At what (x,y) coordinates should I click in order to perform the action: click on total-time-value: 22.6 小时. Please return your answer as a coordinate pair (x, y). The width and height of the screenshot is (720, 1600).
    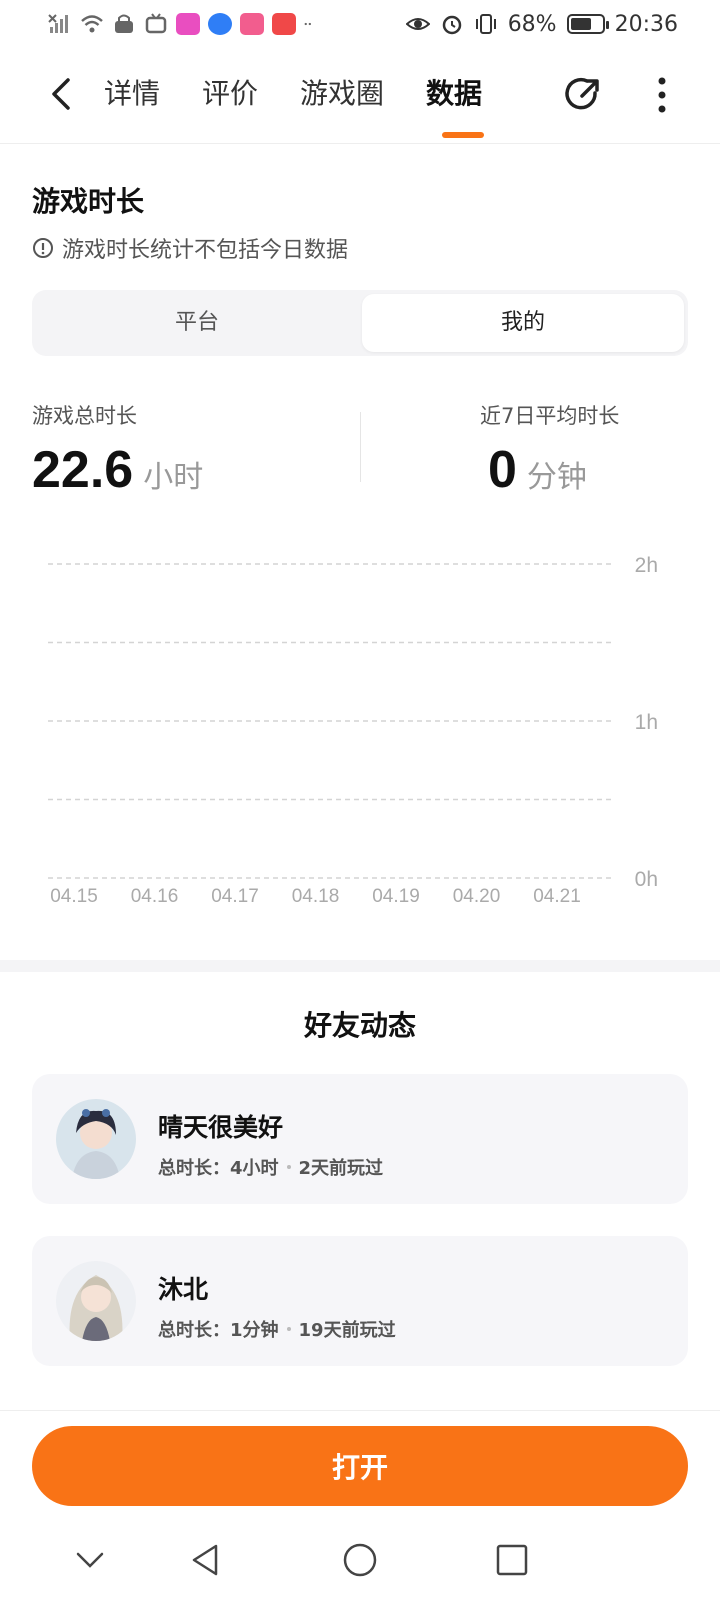
    Looking at the image, I should click on (117, 470).